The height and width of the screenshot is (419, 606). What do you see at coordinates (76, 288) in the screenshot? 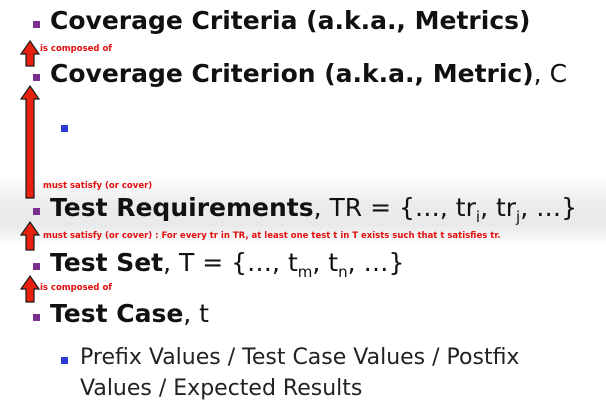
I see `label-composed-2: is composed of` at bounding box center [76, 288].